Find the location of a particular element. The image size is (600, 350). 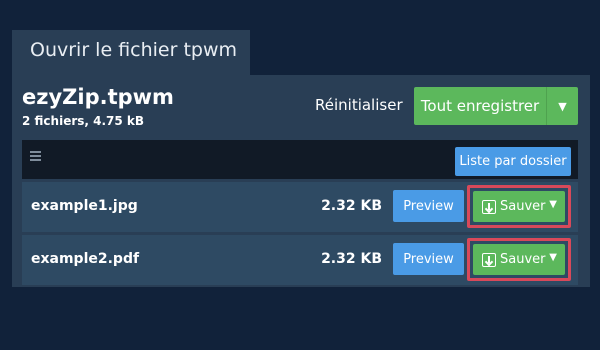

file-row: example2.pdf 2.32 KB Preview Sauver ▼ is located at coordinates (300, 260).